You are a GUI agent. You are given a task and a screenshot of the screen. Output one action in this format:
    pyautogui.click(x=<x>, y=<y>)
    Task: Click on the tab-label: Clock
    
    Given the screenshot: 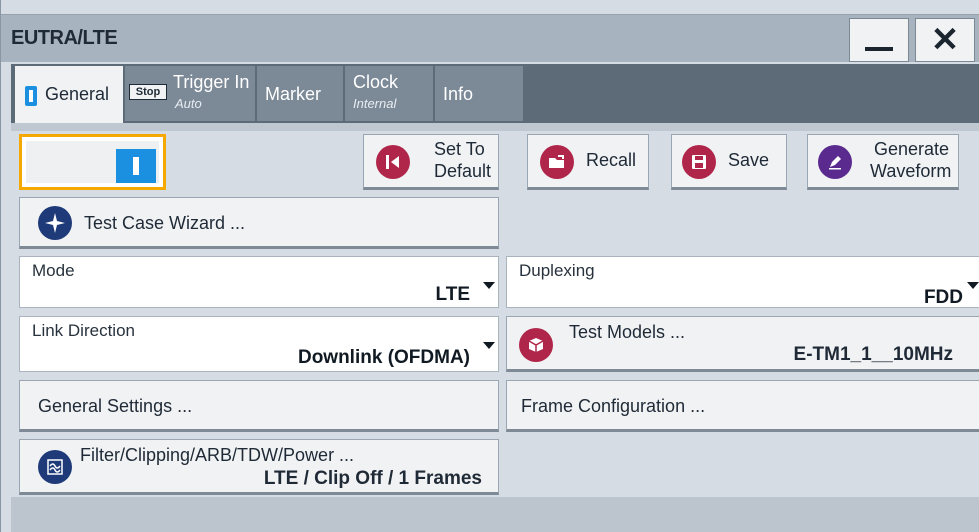 What is the action you would take?
    pyautogui.click(x=376, y=82)
    